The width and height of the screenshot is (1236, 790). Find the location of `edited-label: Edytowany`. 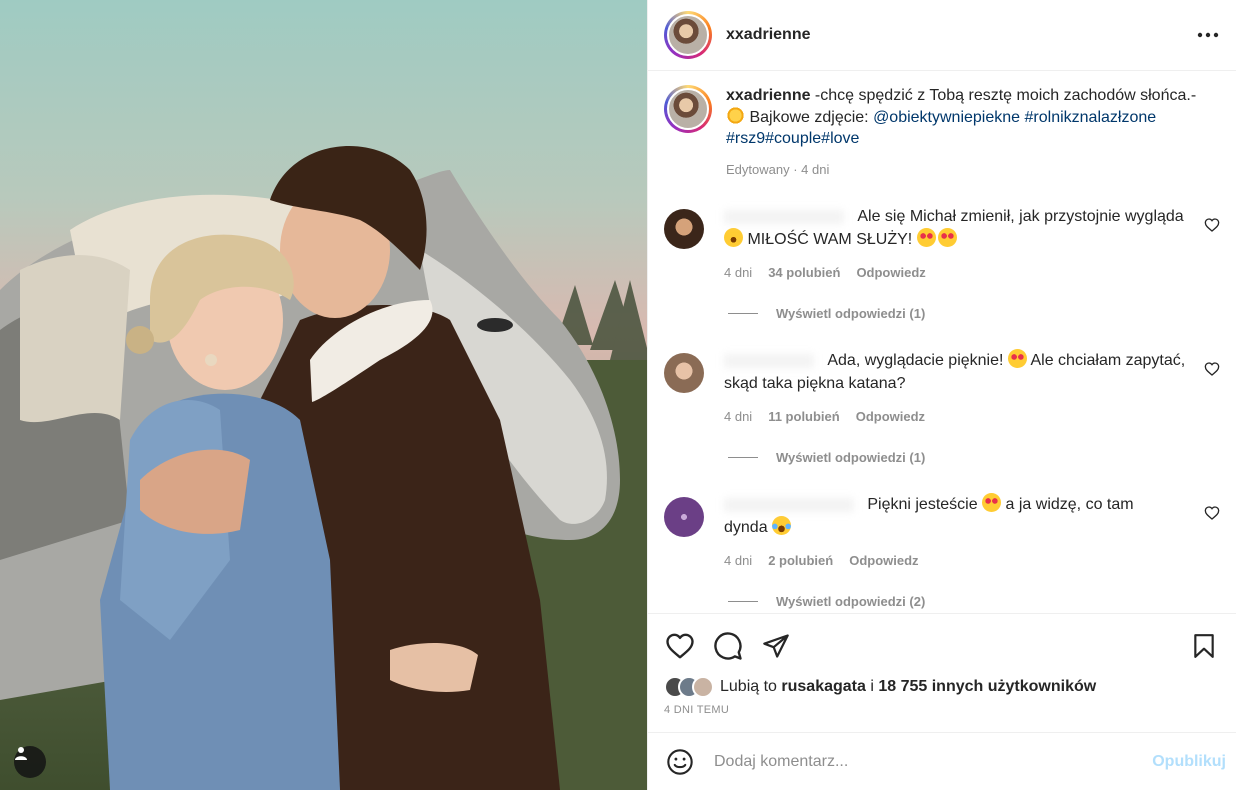

edited-label: Edytowany is located at coordinates (758, 169).